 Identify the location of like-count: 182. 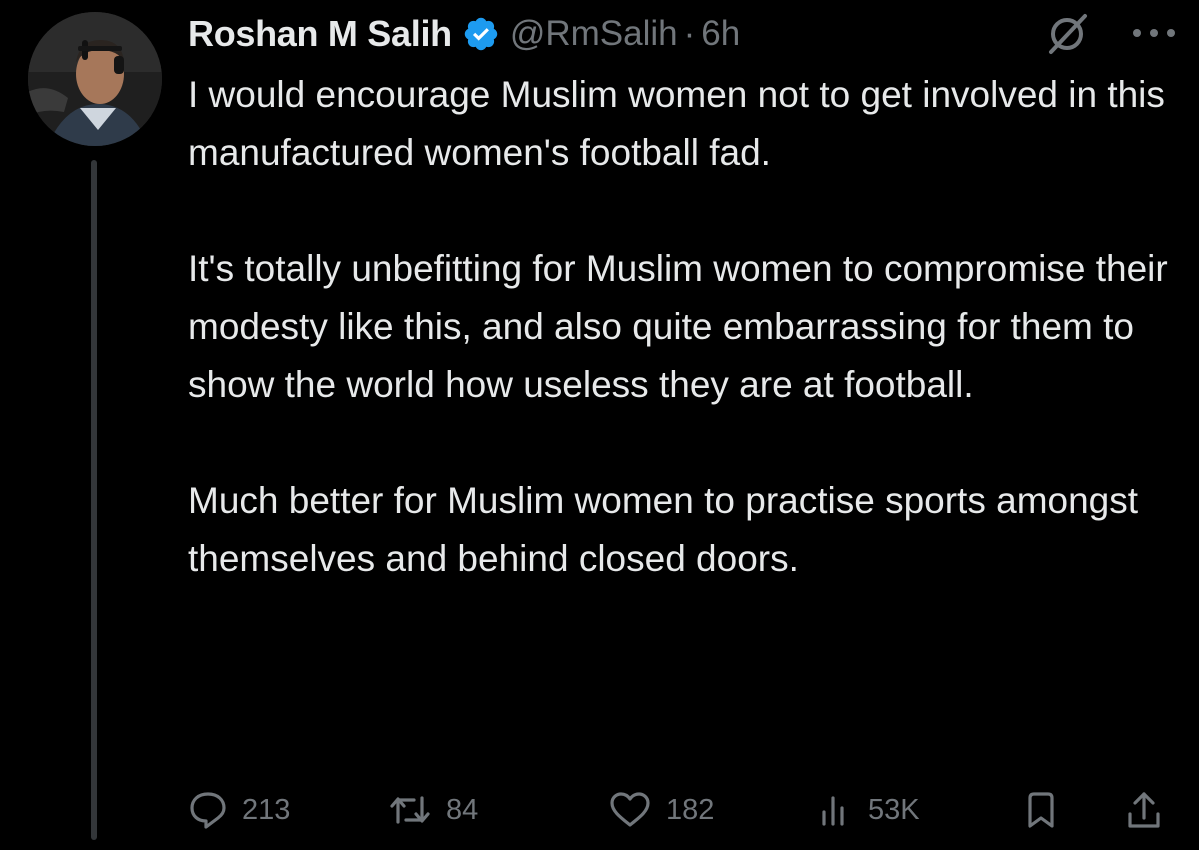
(690, 809).